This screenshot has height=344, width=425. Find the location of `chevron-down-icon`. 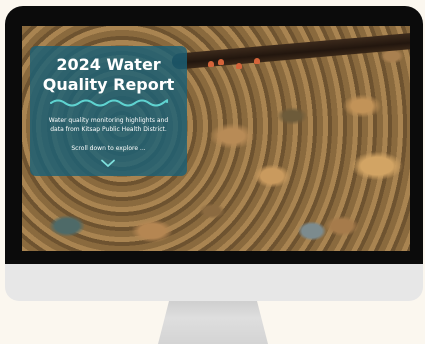

chevron-down-icon is located at coordinates (108, 163).